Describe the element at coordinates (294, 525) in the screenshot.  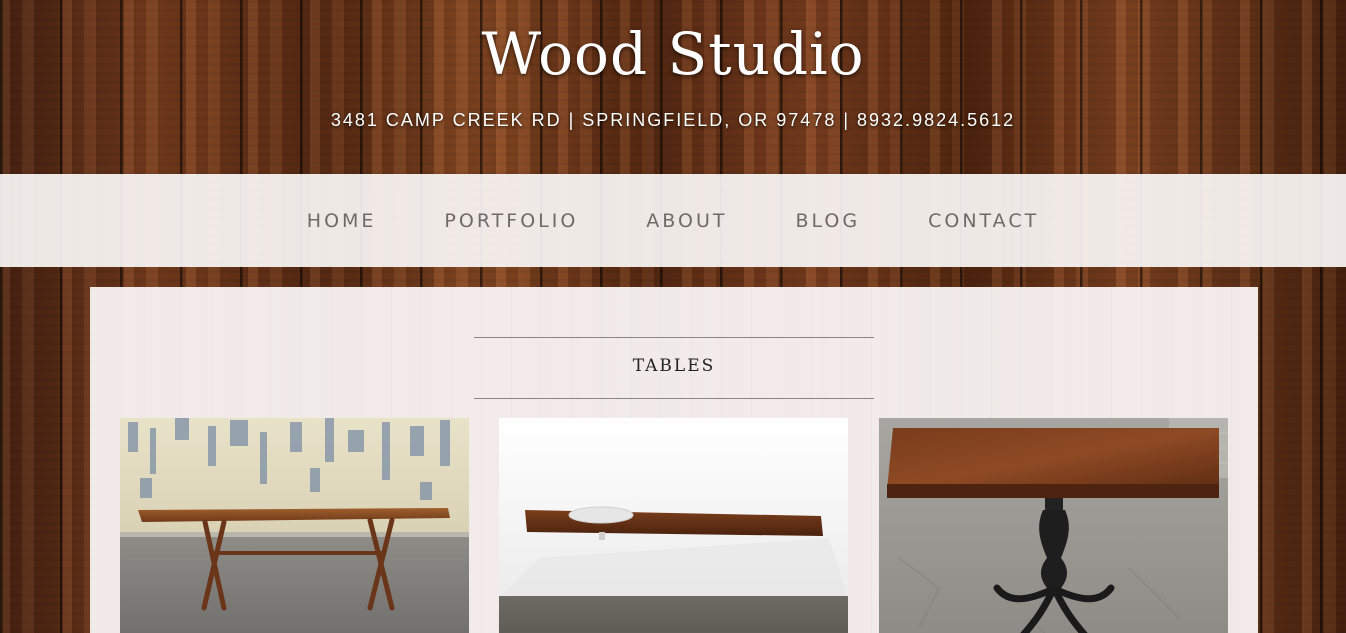
I see `gallery-image-live-edge-table` at that location.